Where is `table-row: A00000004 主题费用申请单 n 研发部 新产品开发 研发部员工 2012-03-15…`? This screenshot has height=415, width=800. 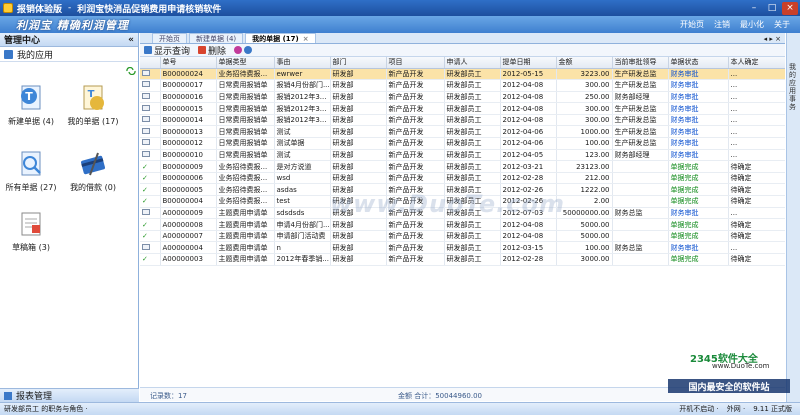 table-row: A00000004 主题费用申请单 n 研发部 新产品开发 研发部员工 2012-03-15… is located at coordinates (462, 247).